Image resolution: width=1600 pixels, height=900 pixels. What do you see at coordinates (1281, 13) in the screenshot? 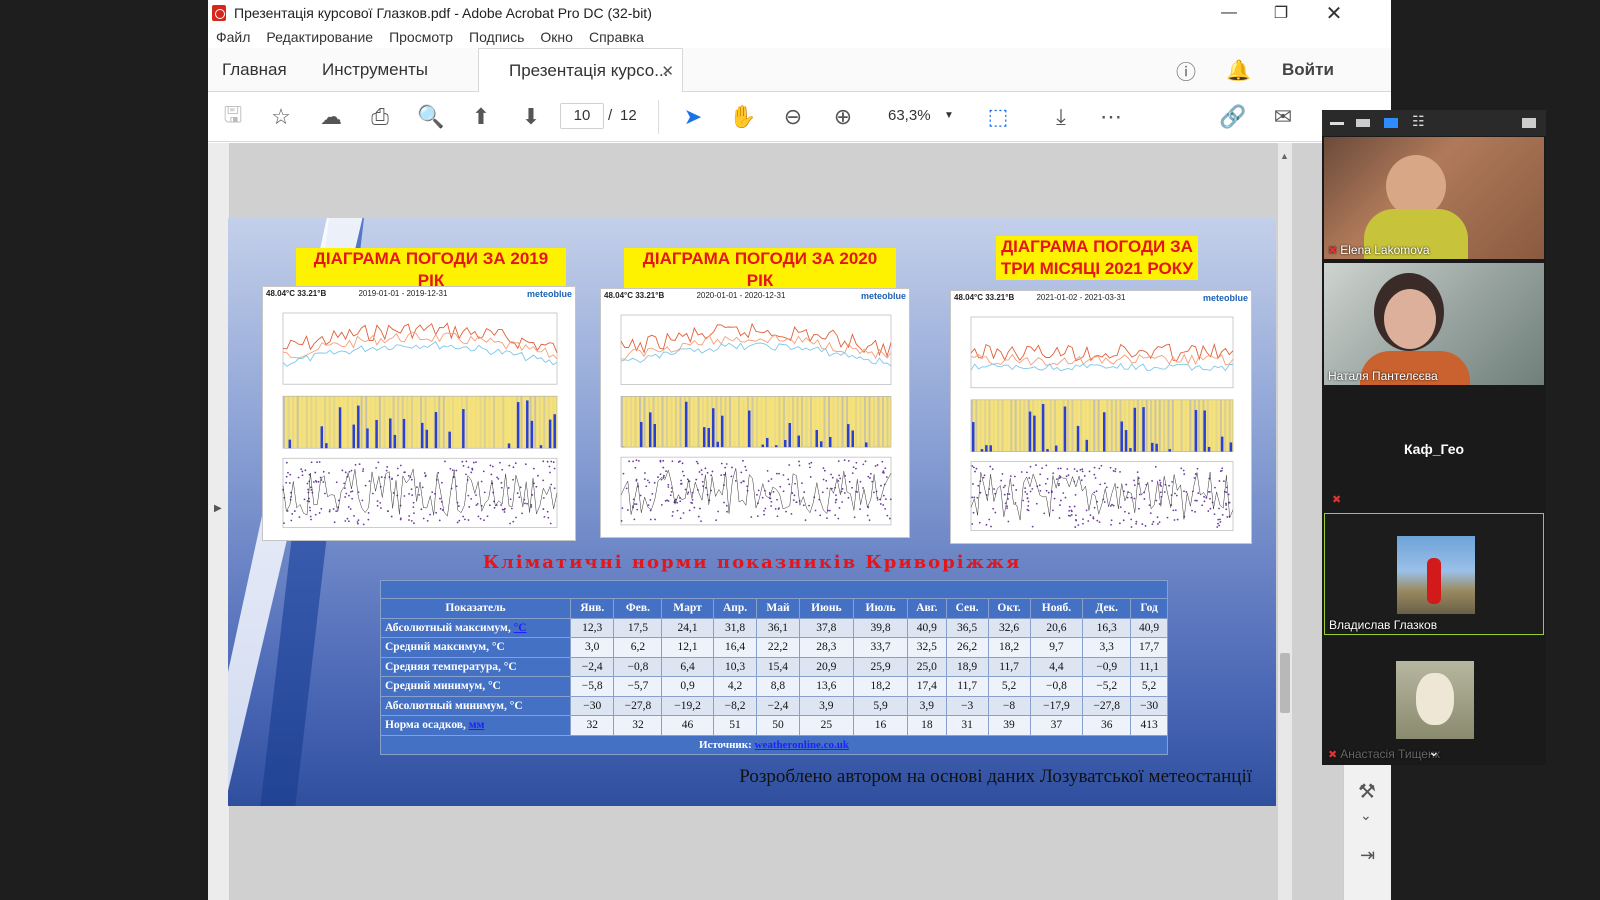
I see `restore-icon: ❐` at bounding box center [1281, 13].